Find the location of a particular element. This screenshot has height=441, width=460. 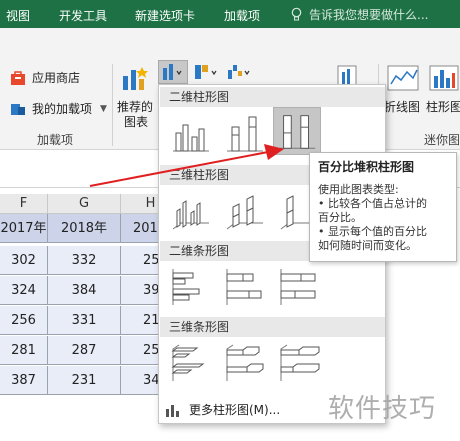

table-cell: 281 is located at coordinates (24, 350).